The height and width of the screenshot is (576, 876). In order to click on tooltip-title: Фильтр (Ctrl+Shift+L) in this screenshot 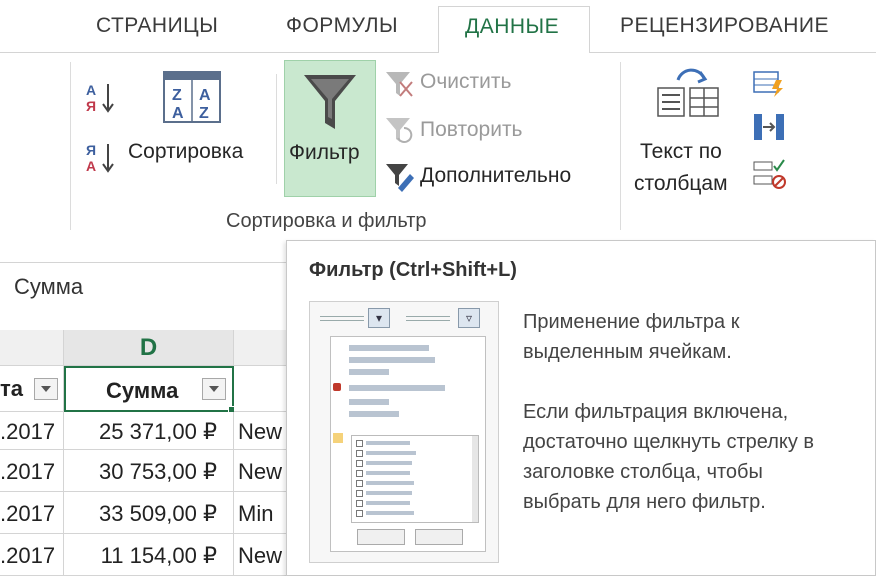, I will do `click(413, 270)`.